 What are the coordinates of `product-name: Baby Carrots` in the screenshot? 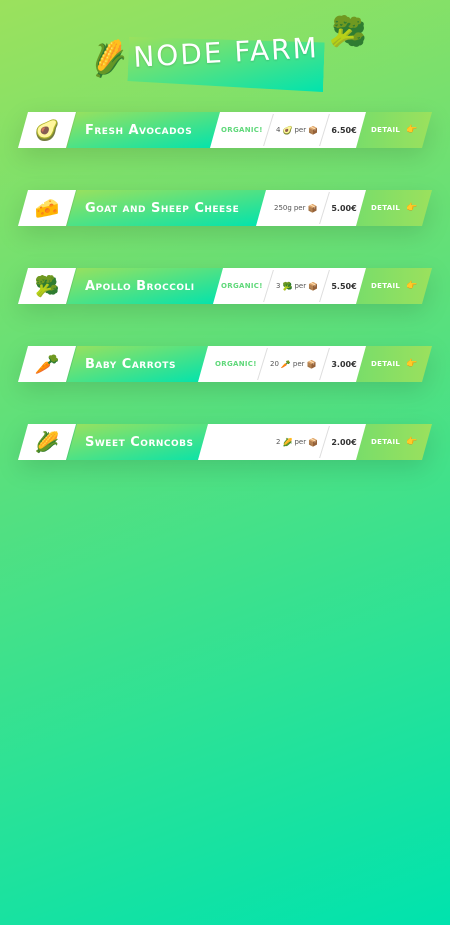 It's located at (138, 364).